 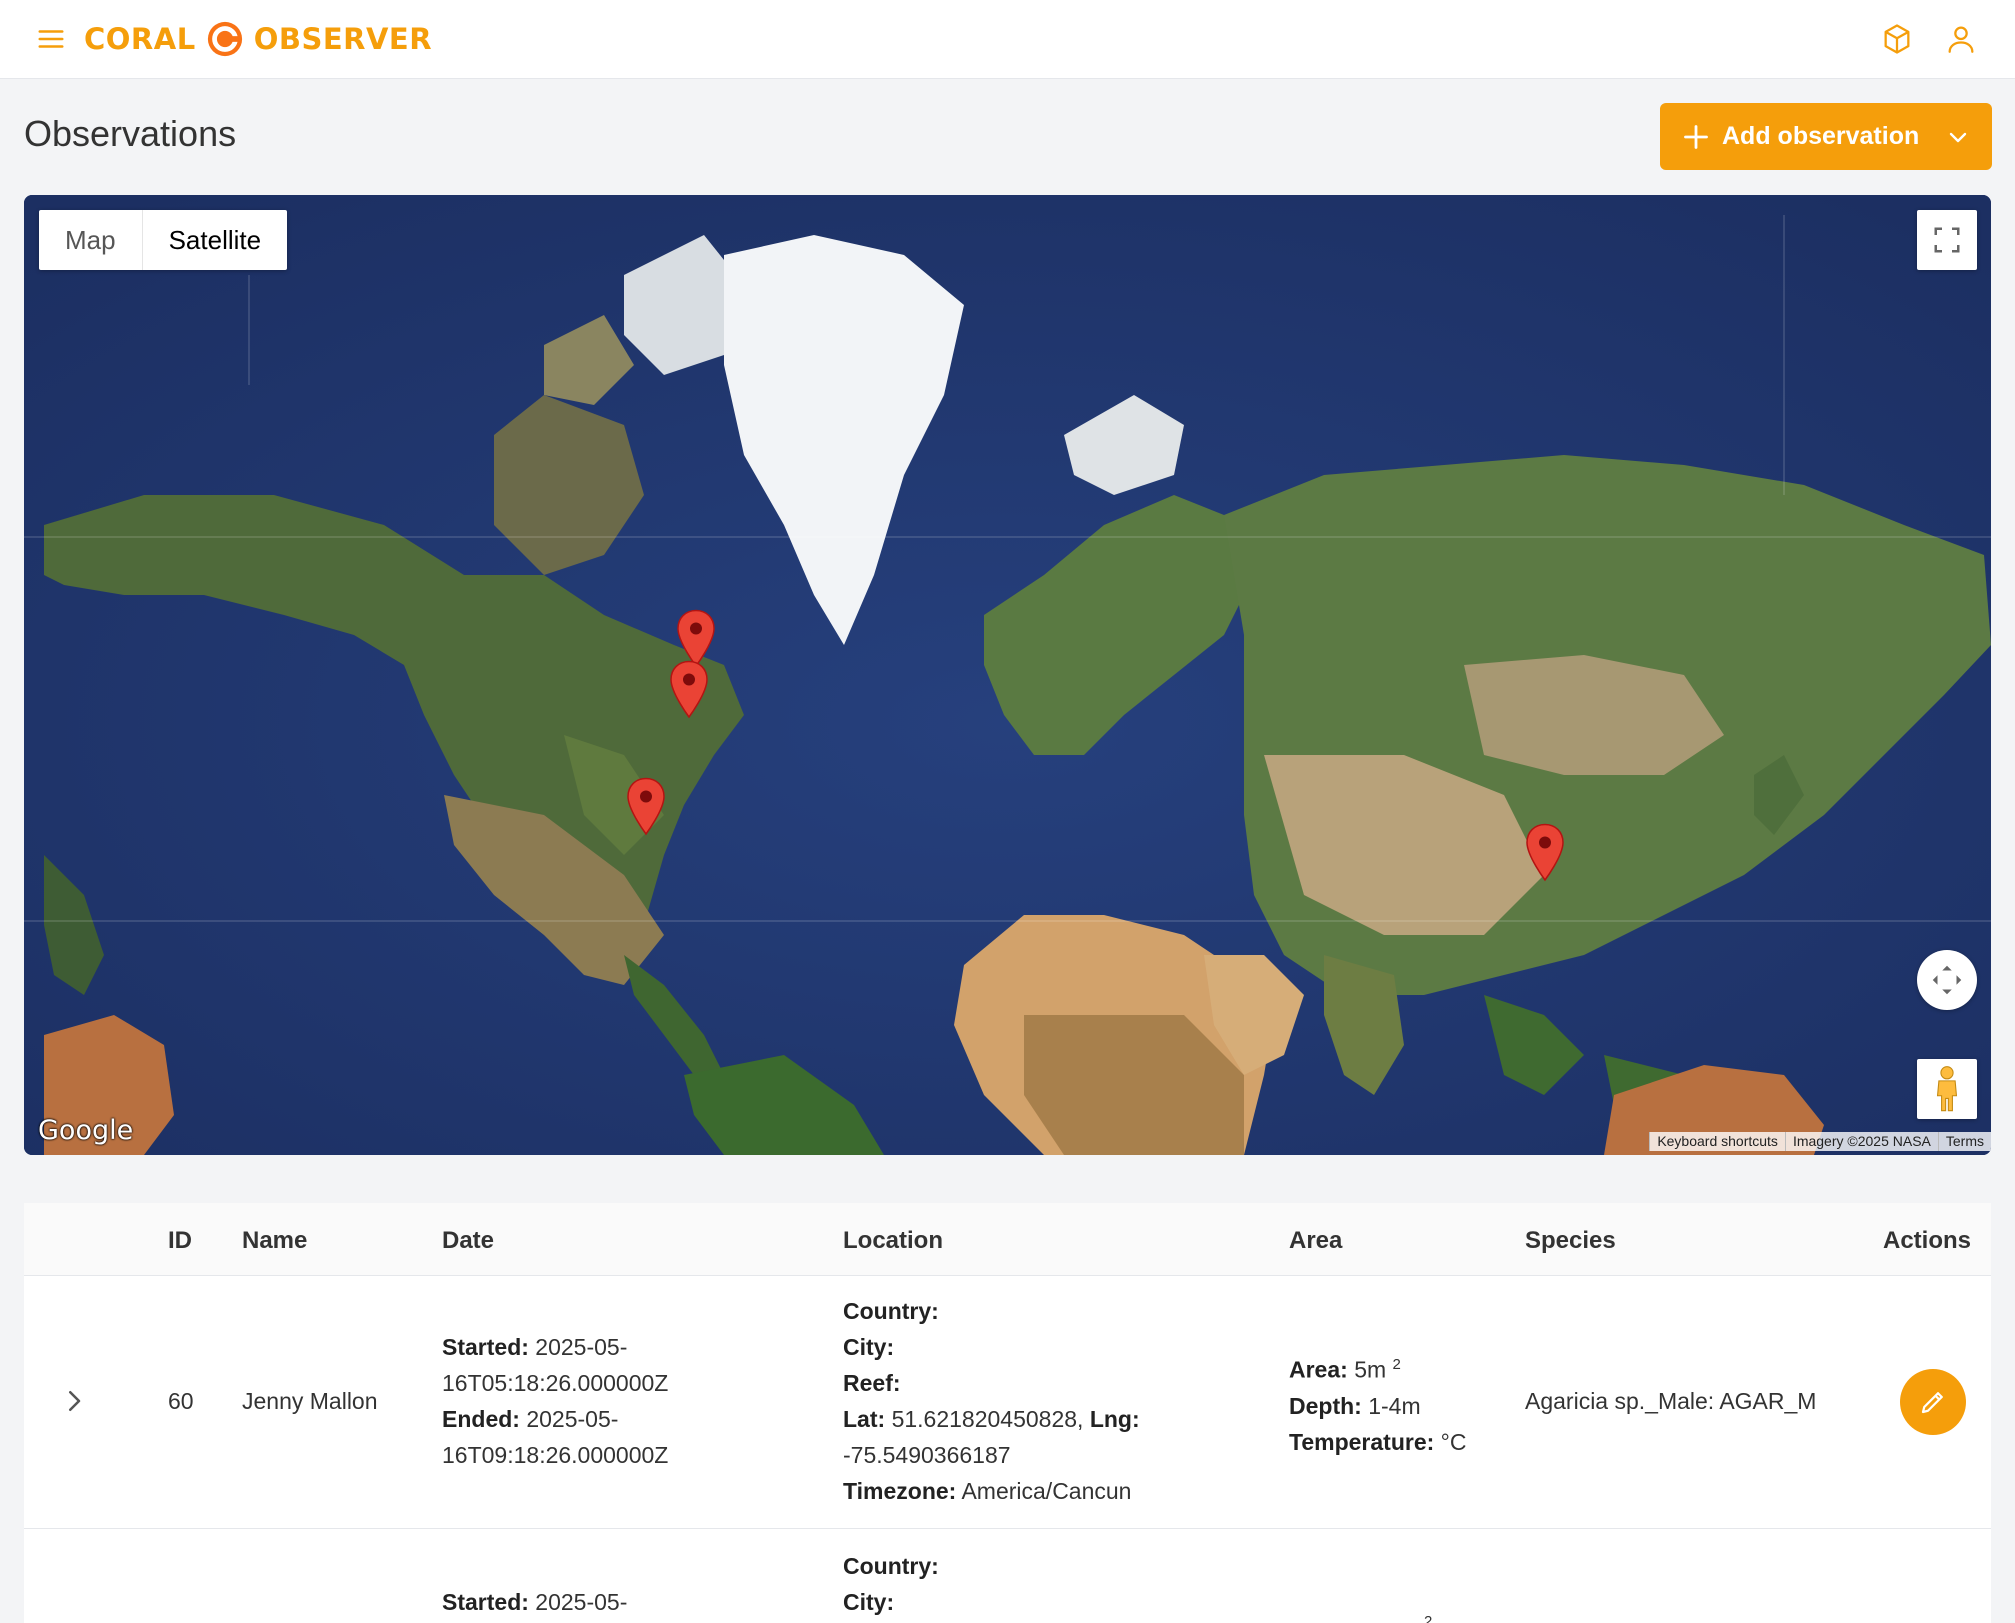 What do you see at coordinates (74, 1401) in the screenshot?
I see `chevron-right-icon` at bounding box center [74, 1401].